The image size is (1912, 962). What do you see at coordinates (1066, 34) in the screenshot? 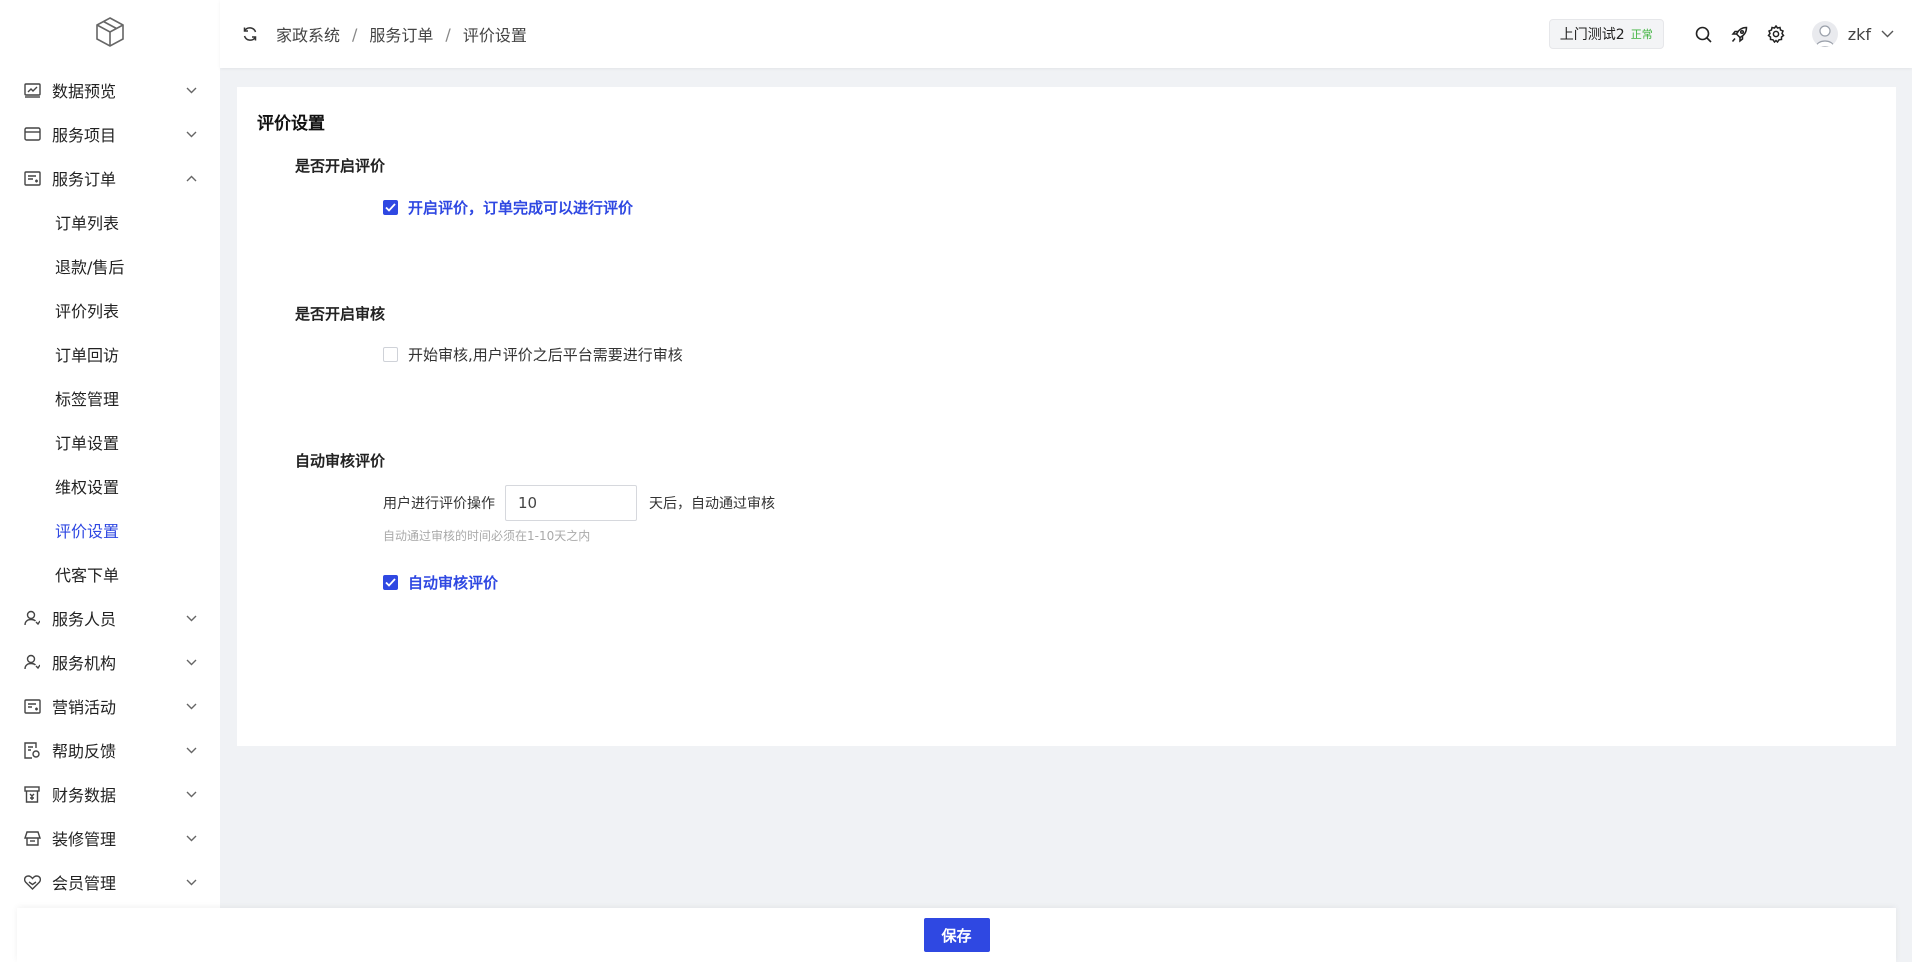
I see `top-header: 家政系统 / 服务订单 / 评价设置 上门测试2 正常 zkf` at bounding box center [1066, 34].